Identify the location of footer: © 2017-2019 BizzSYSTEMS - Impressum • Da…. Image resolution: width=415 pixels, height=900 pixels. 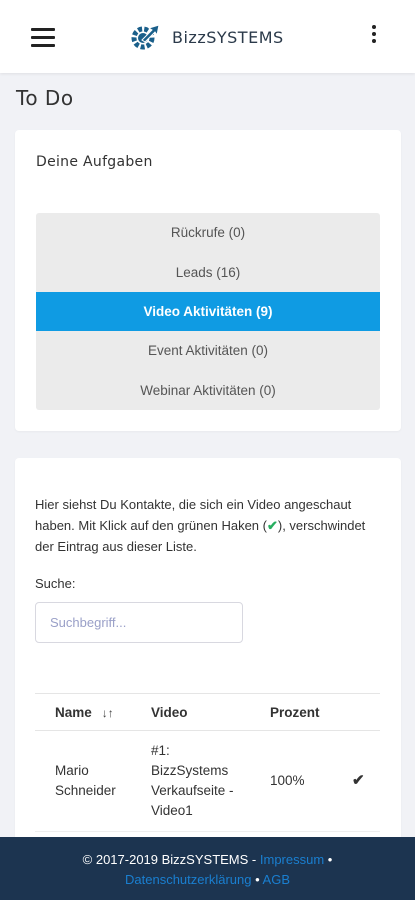
(207, 868).